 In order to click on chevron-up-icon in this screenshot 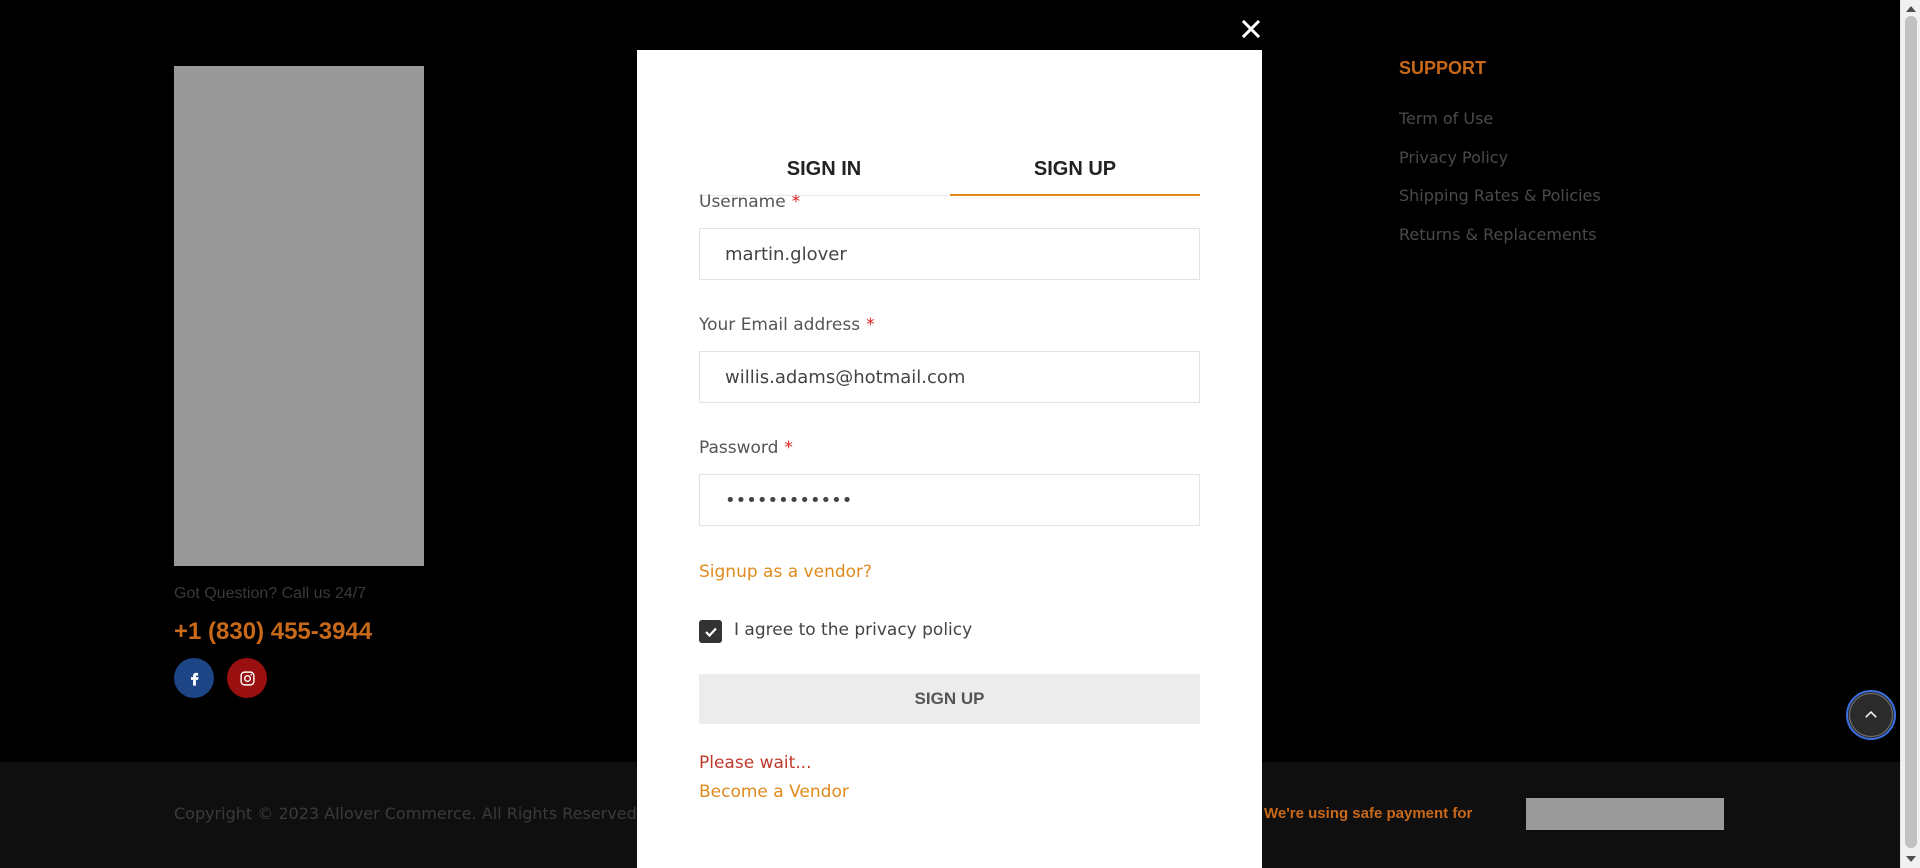, I will do `click(1871, 714)`.